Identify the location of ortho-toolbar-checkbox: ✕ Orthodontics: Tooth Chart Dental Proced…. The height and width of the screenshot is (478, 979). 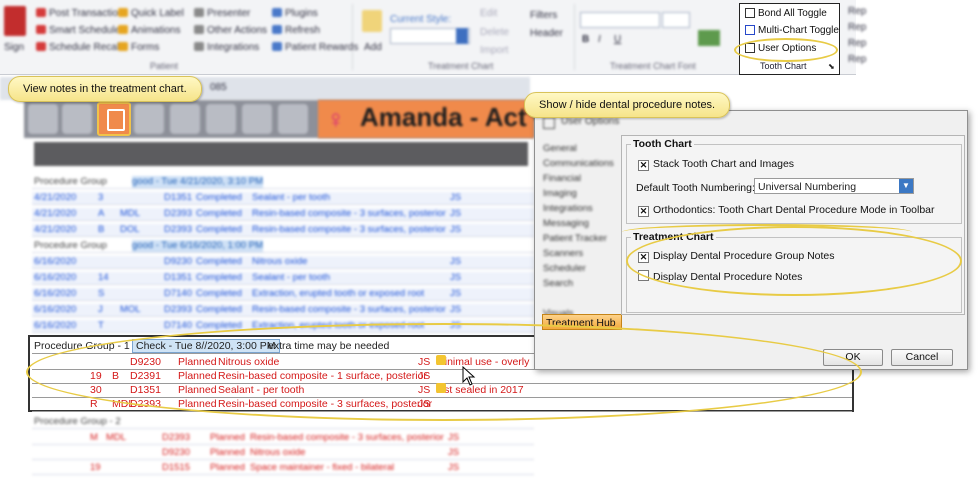
(786, 210).